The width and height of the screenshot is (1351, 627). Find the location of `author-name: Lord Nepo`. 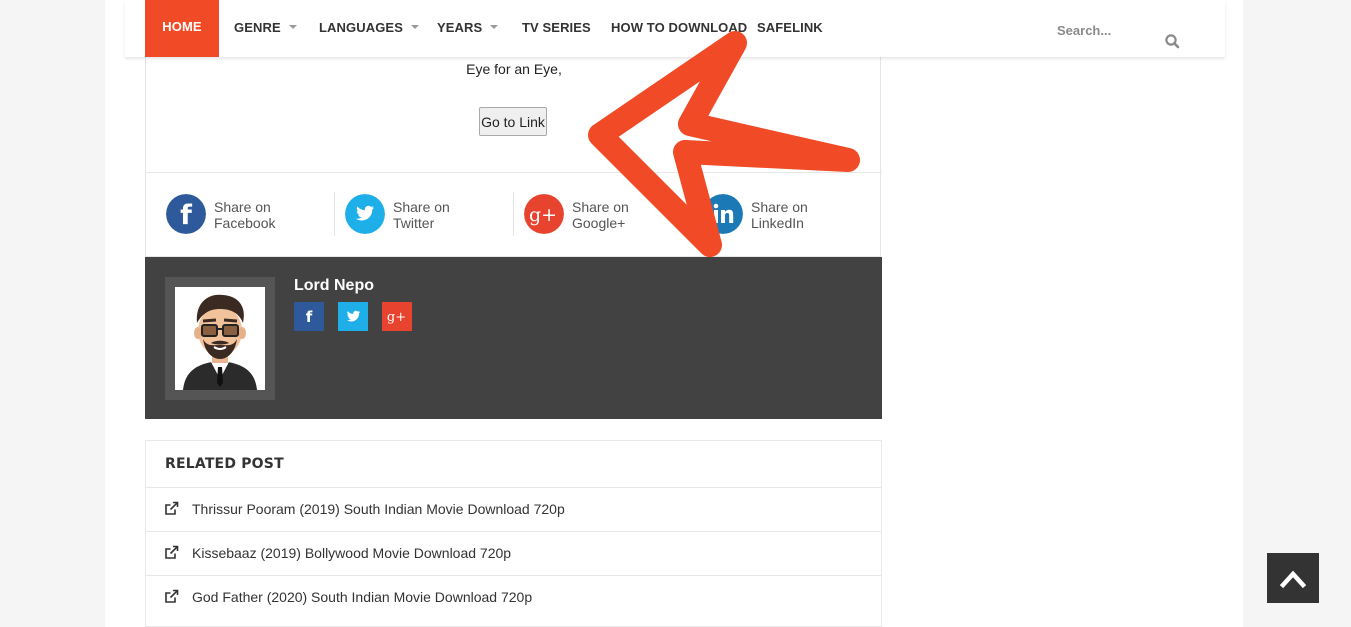

author-name: Lord Nepo is located at coordinates (334, 286).